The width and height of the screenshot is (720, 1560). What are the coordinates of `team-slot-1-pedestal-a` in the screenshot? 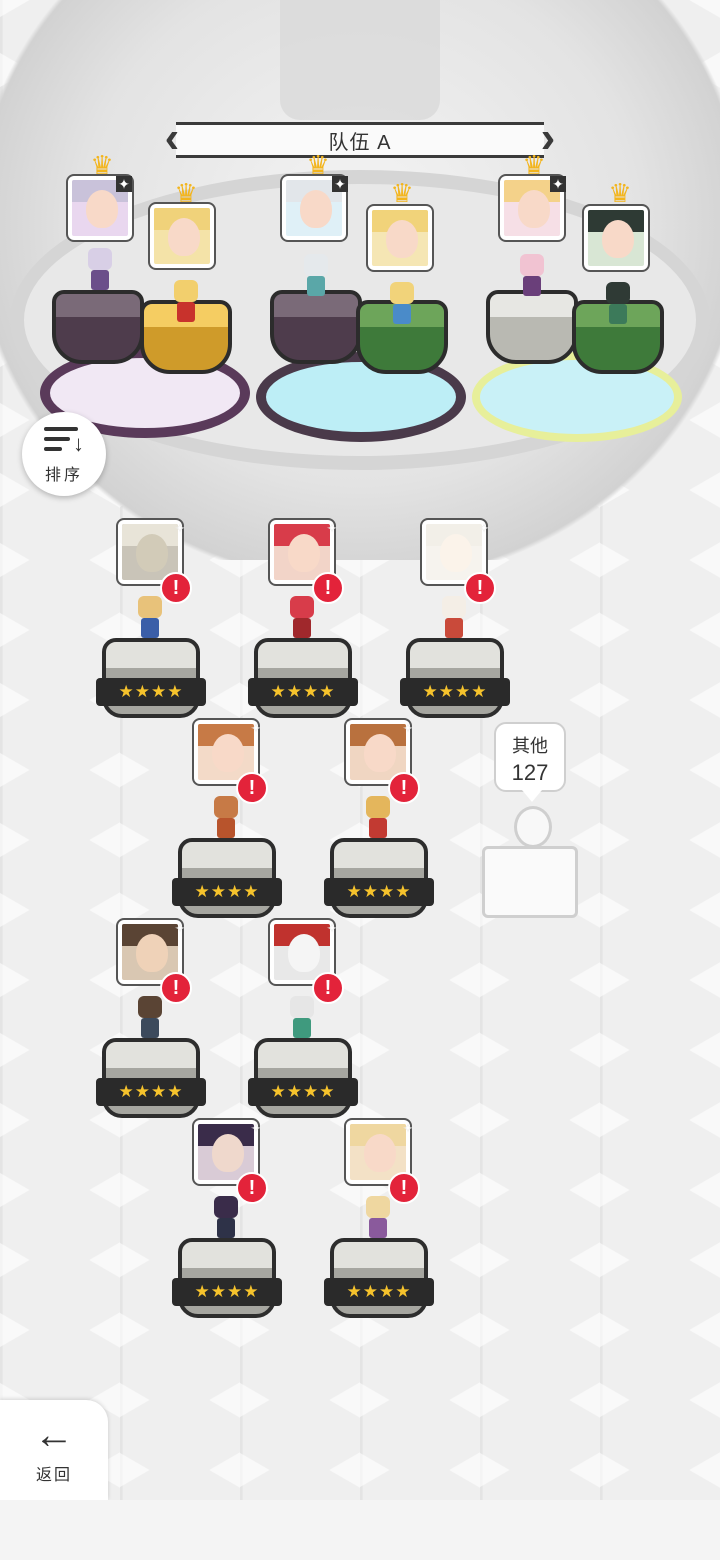 It's located at (98, 327).